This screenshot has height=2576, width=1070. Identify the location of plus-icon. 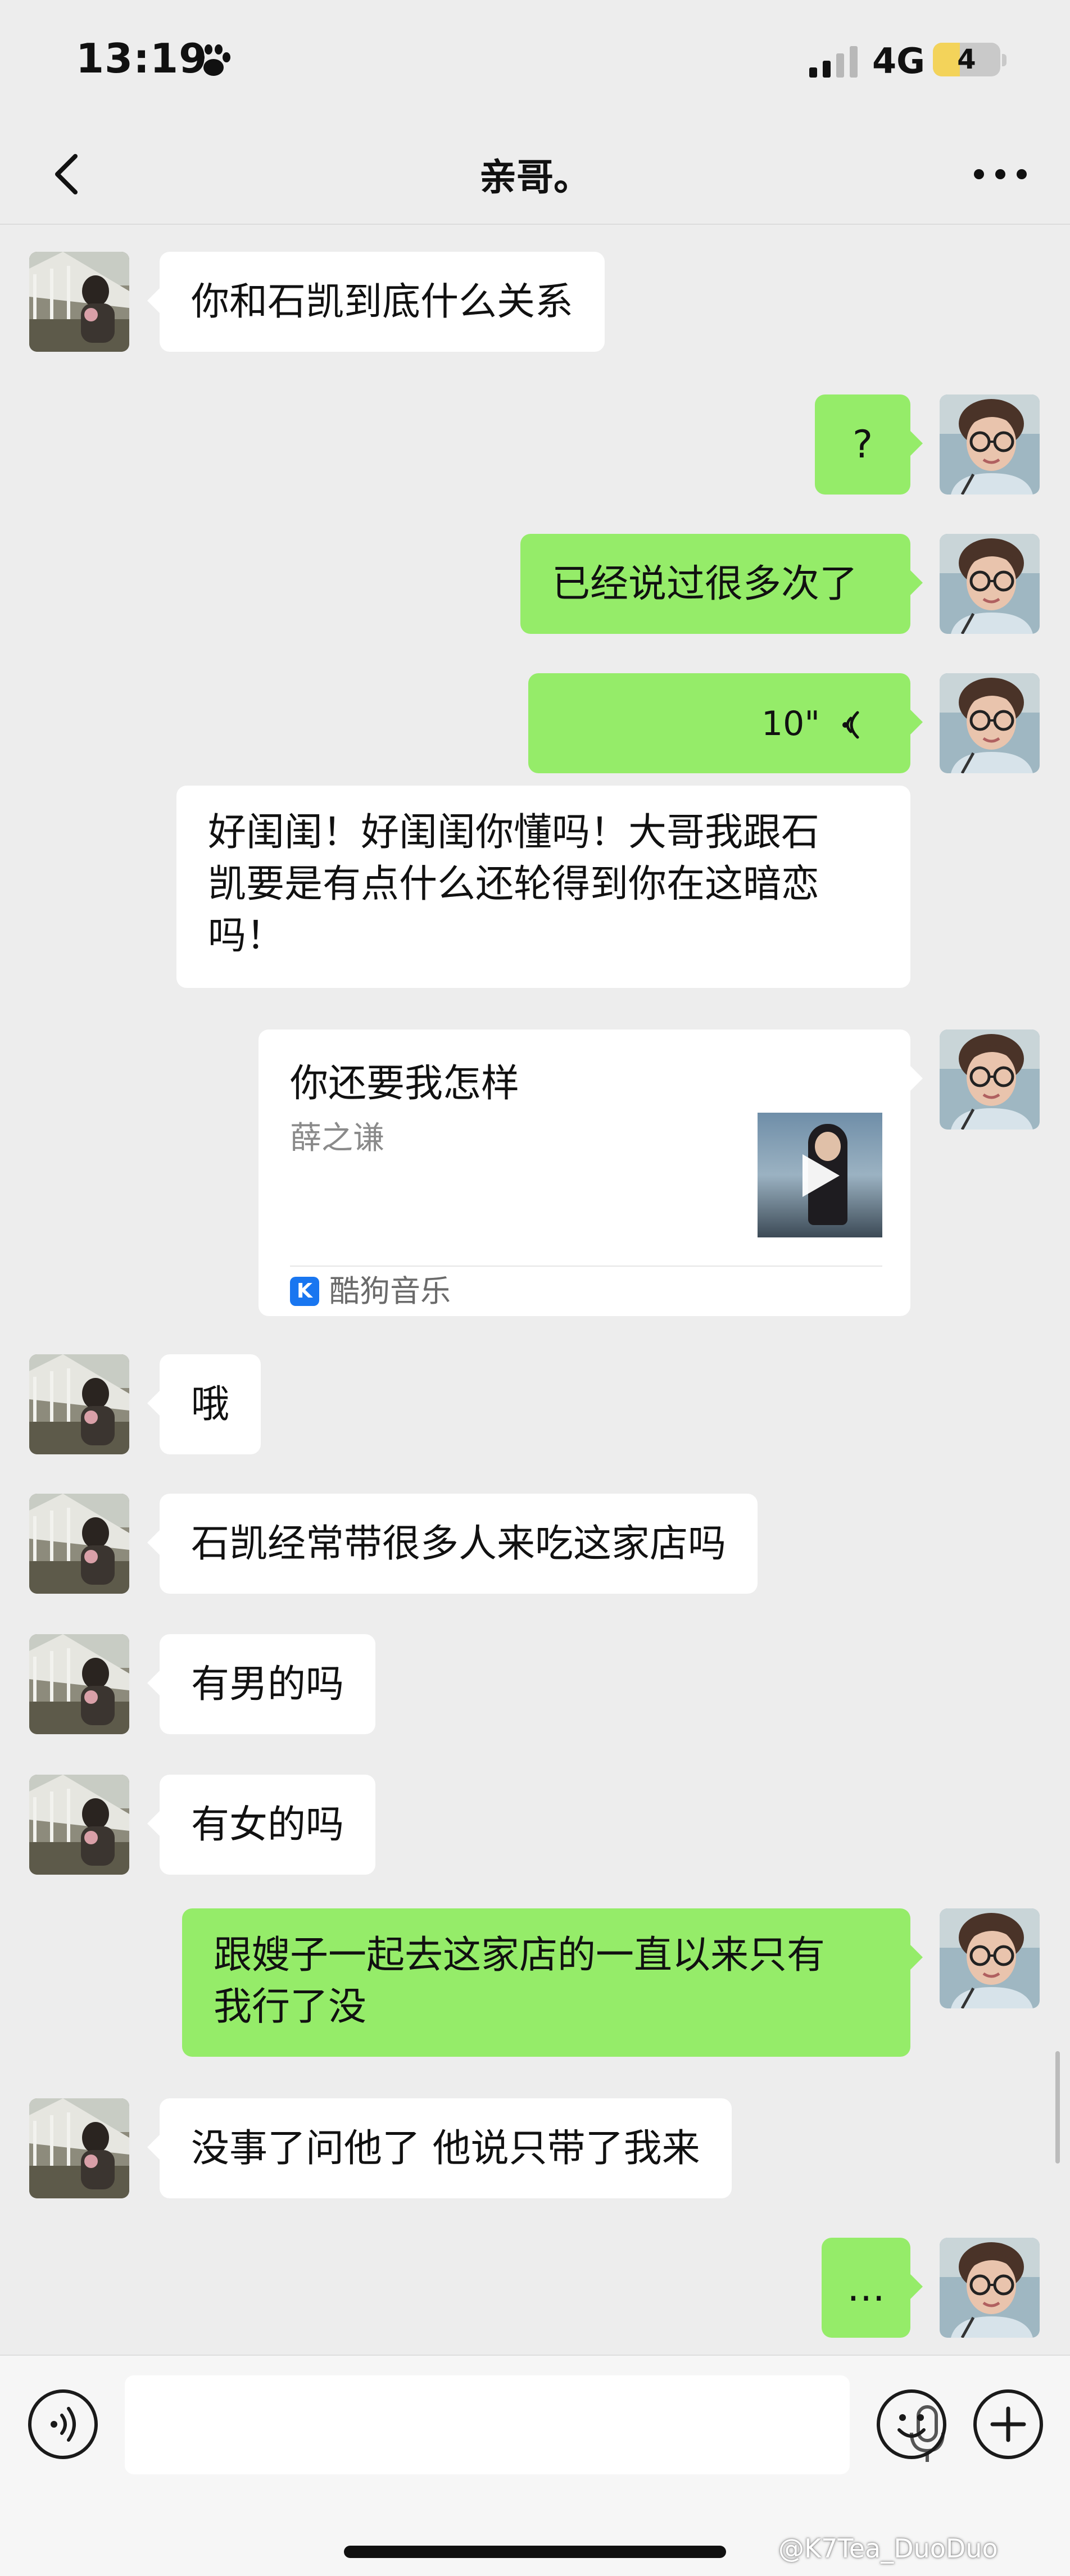
(1008, 2424).